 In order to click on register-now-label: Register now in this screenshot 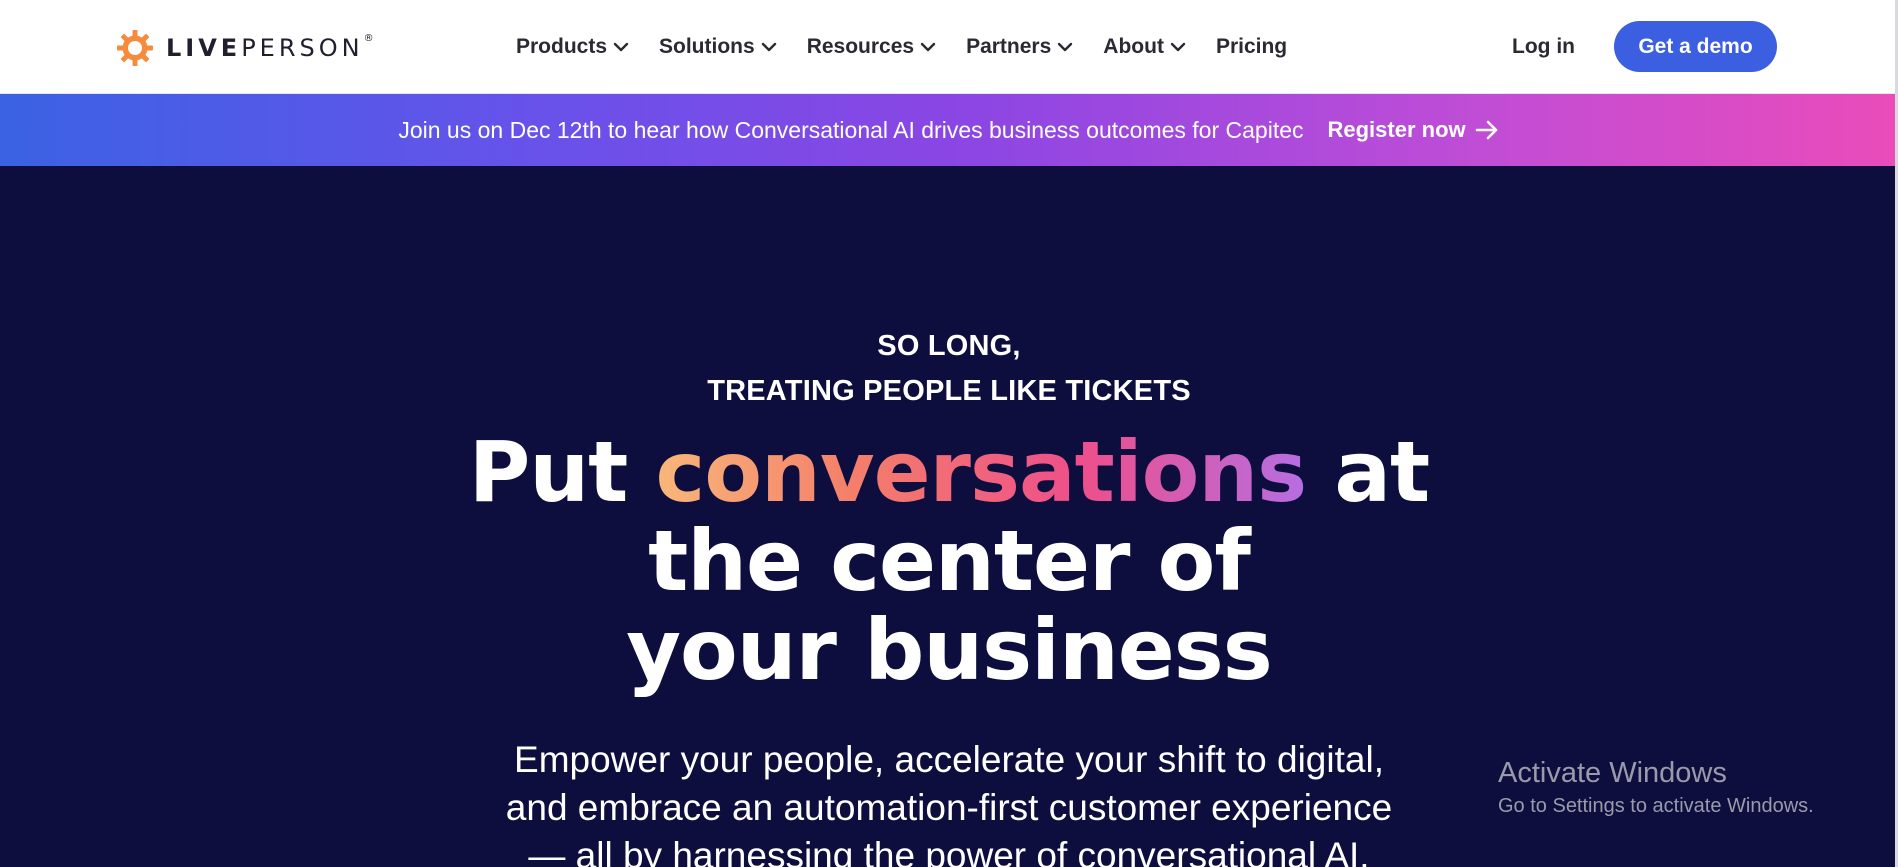, I will do `click(1396, 129)`.